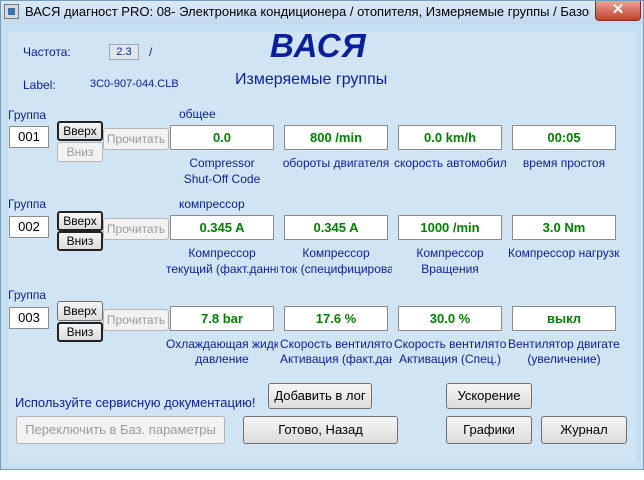  What do you see at coordinates (336, 359) in the screenshot?
I see `group-3-caption-2b: Активация (факт.данные)` at bounding box center [336, 359].